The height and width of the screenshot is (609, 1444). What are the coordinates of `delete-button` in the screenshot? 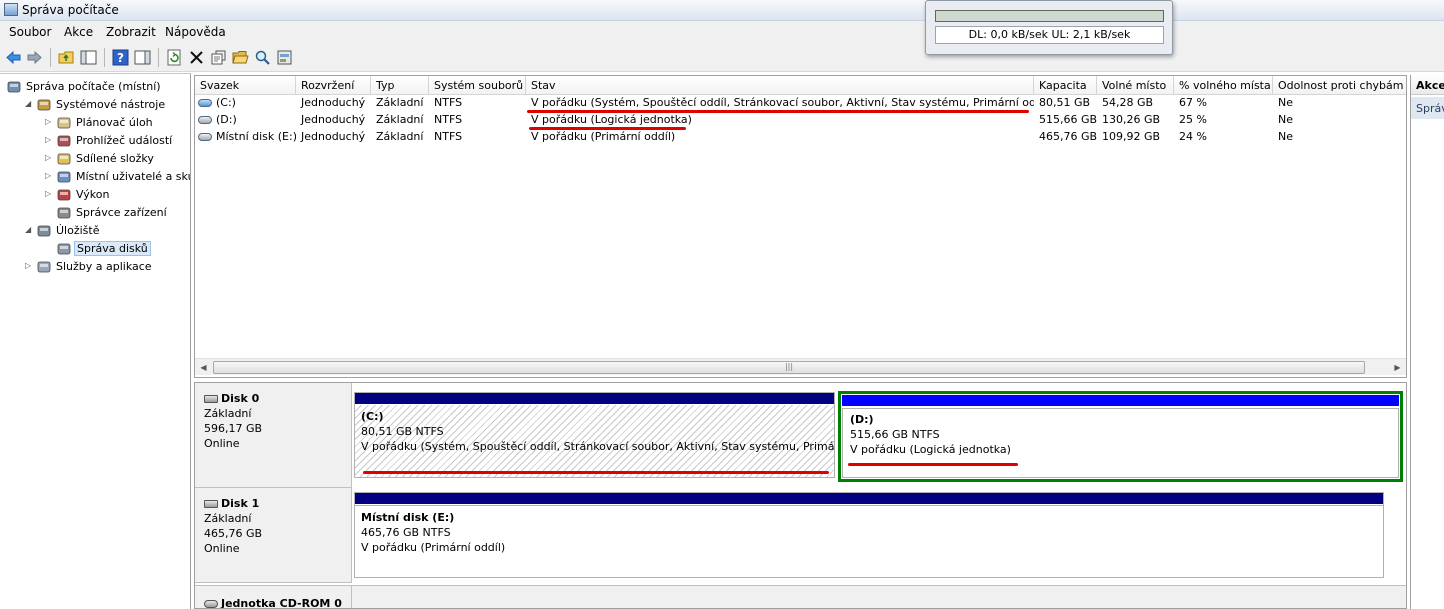 It's located at (196, 57).